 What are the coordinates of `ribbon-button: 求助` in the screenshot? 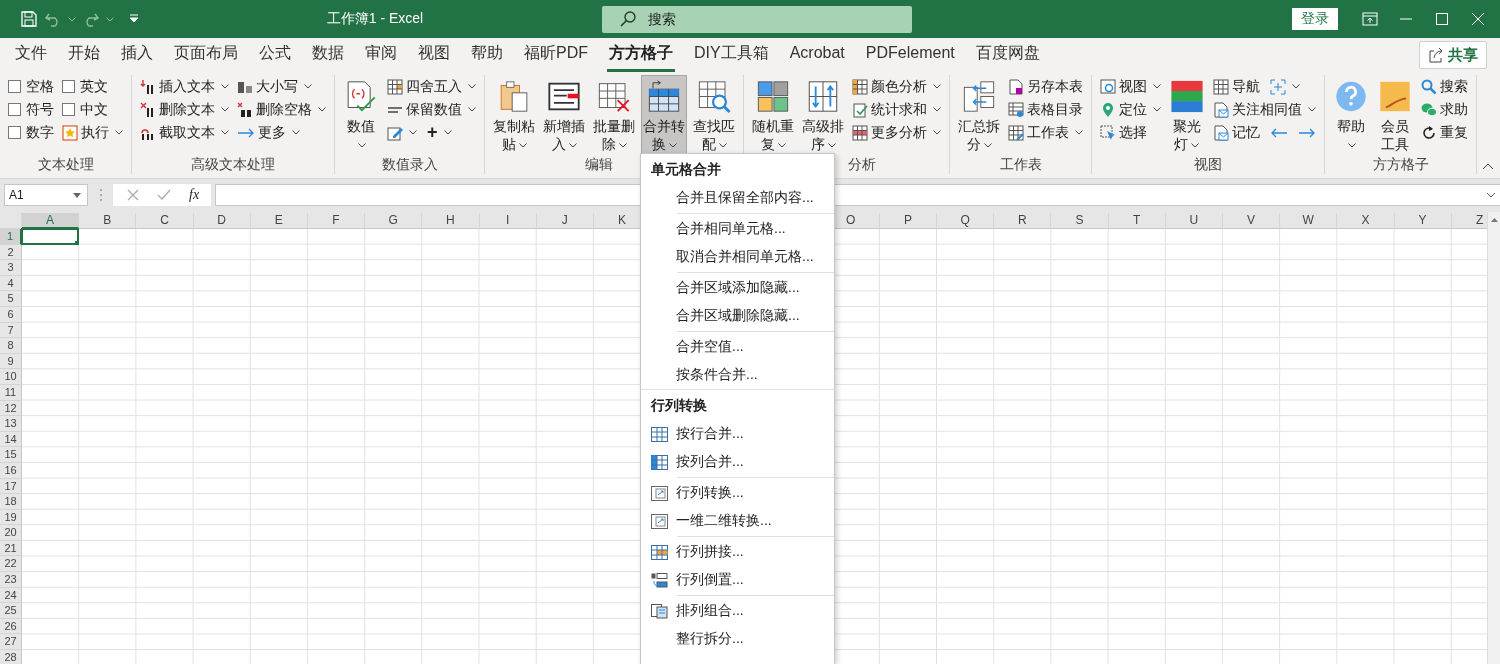 It's located at (1444, 109).